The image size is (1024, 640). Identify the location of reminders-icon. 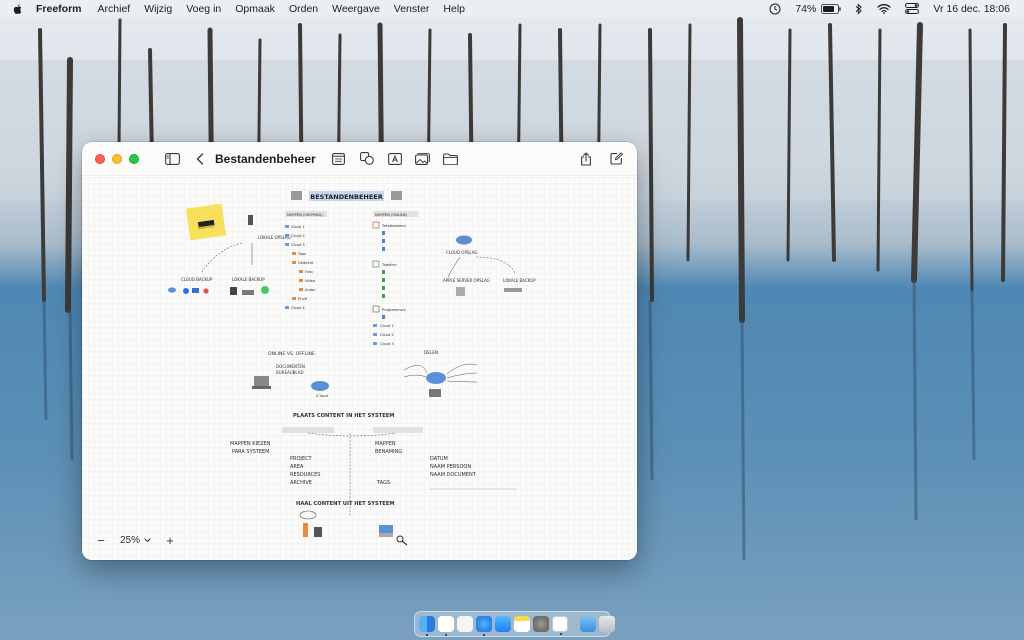
(465, 624).